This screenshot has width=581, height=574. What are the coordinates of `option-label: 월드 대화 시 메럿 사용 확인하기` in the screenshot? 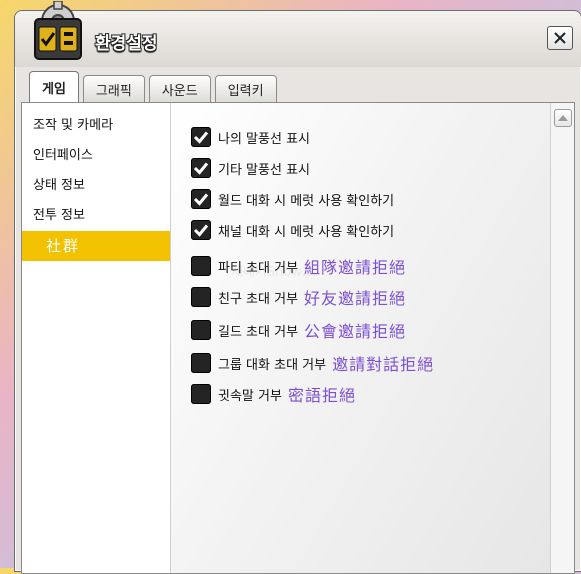 It's located at (306, 201).